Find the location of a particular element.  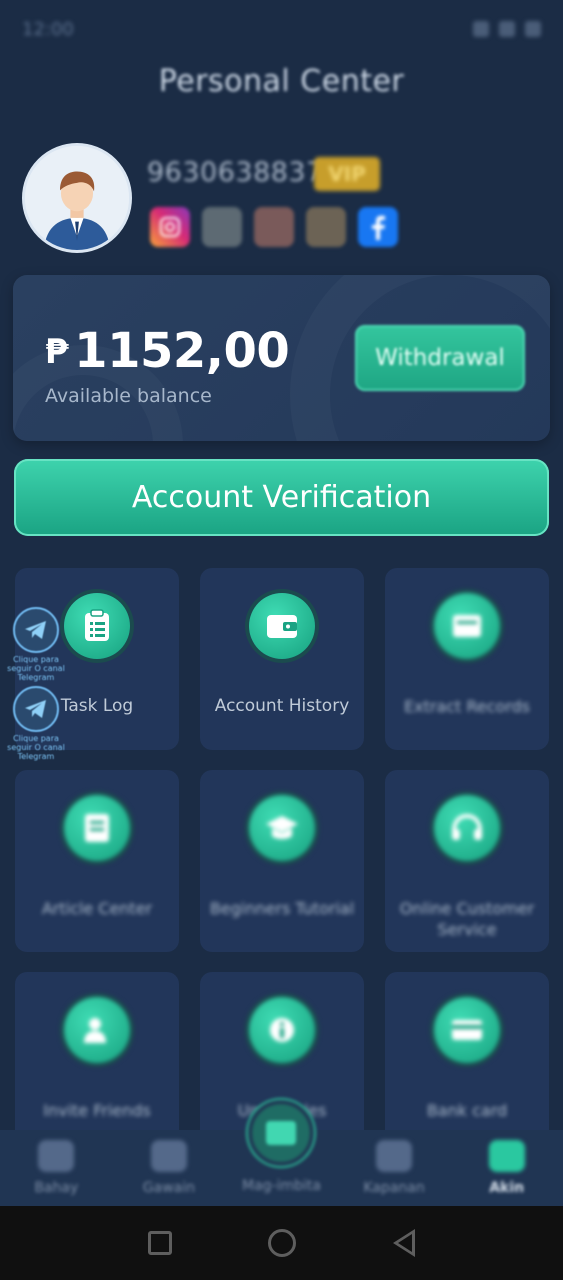

avatar-image is located at coordinates (77, 198).